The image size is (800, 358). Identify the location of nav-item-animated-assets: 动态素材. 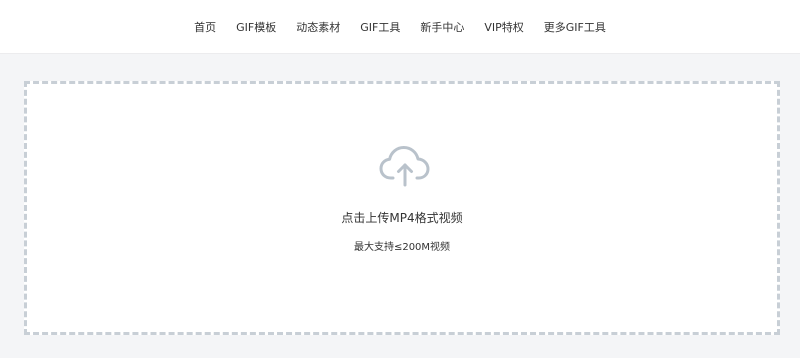
(318, 27).